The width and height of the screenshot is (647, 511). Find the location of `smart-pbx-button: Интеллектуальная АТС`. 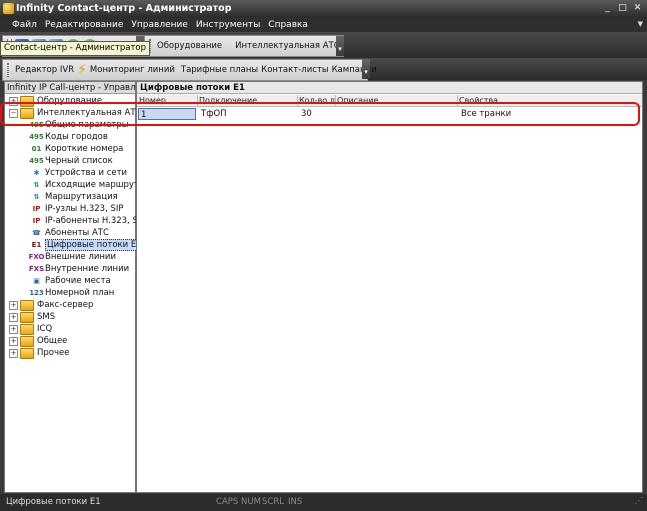

smart-pbx-button: Интеллектуальная АТС is located at coordinates (287, 46).